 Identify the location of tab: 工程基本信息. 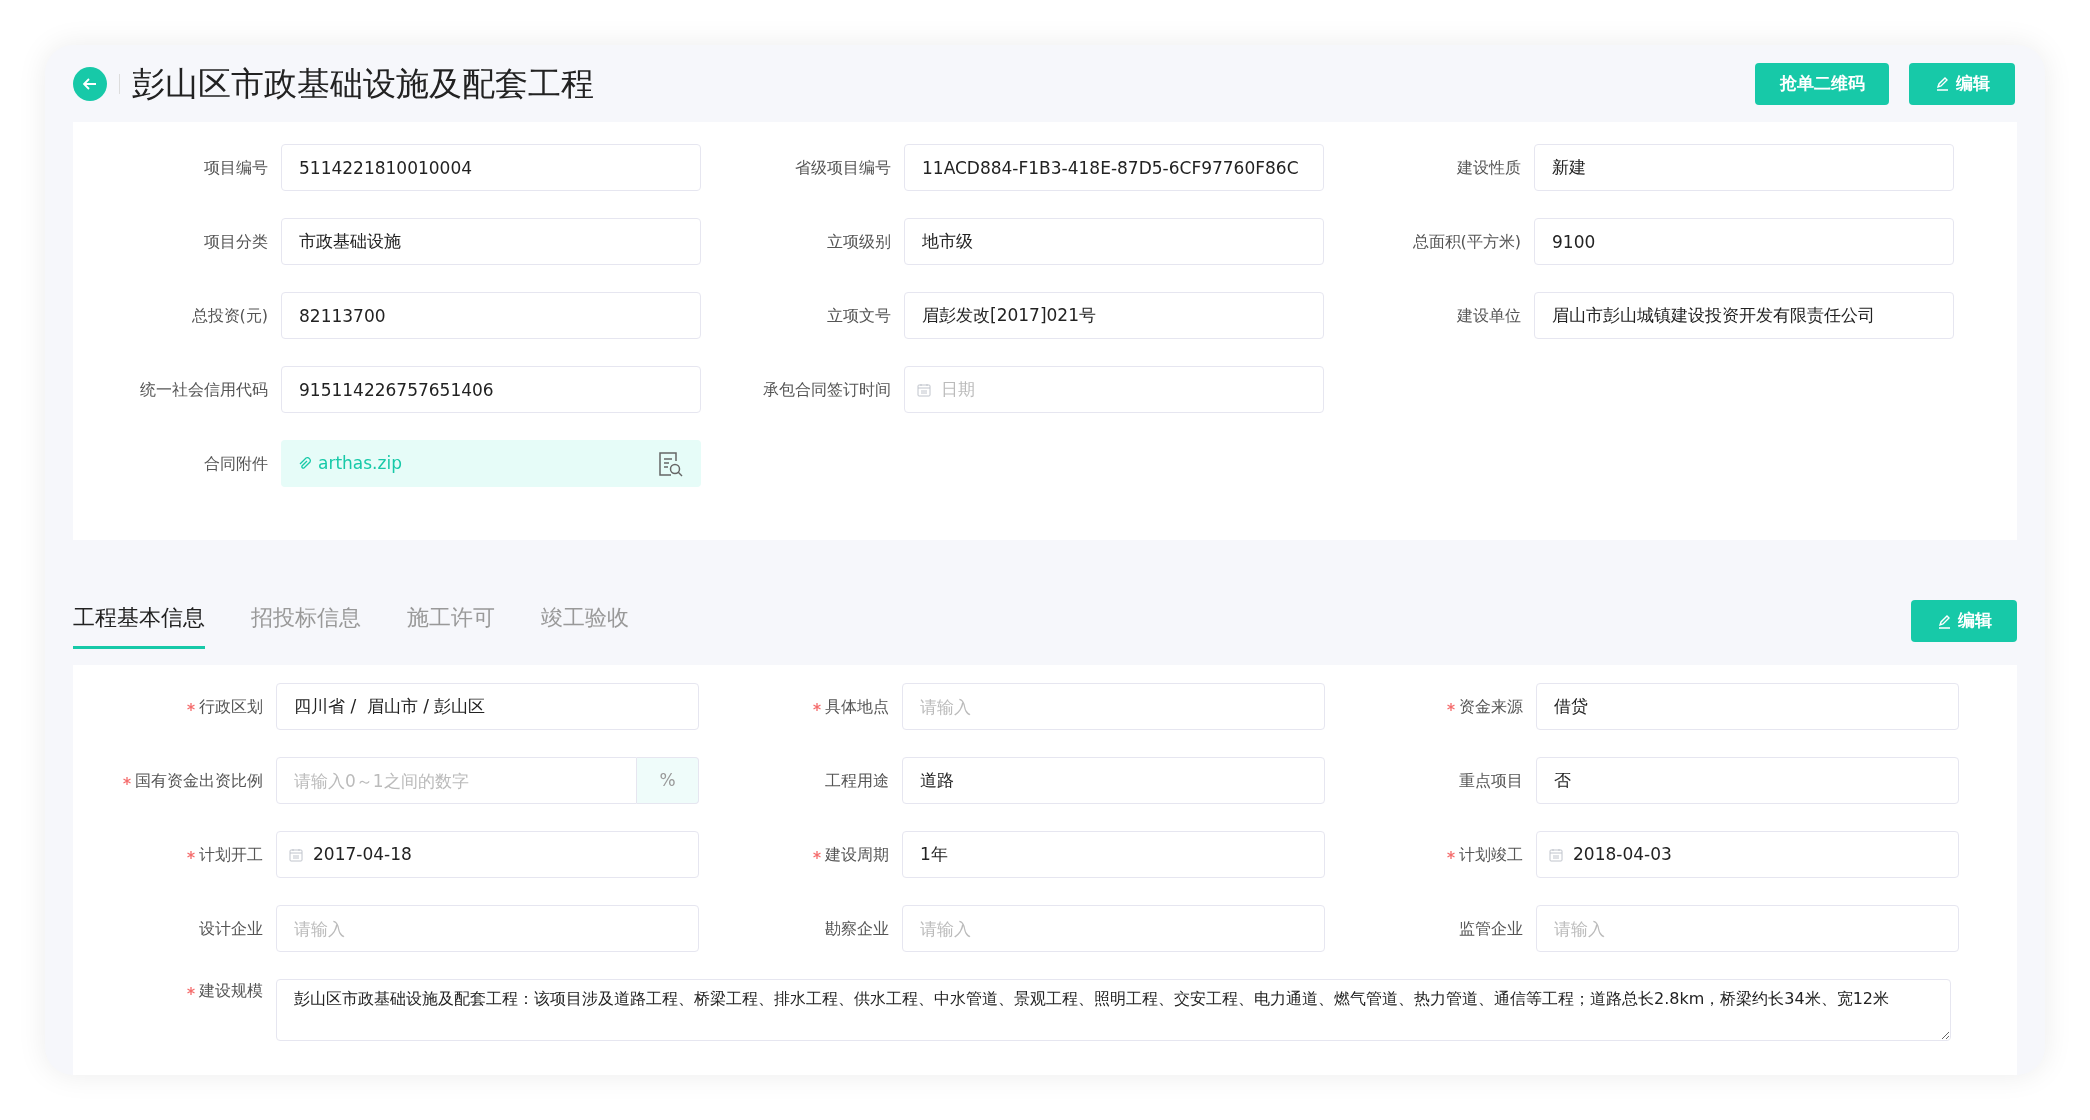
(139, 625).